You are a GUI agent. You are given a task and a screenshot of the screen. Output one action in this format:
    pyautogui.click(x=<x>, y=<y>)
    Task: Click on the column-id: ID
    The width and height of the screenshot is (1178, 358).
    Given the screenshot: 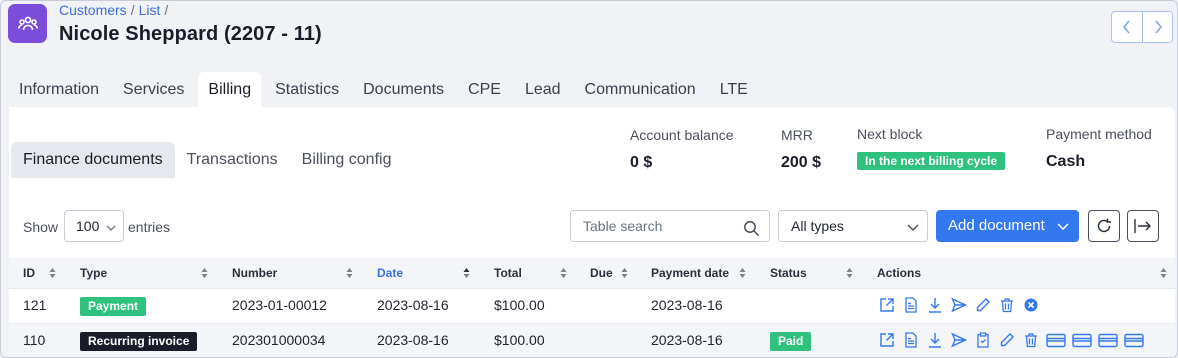 What is the action you would take?
    pyautogui.click(x=29, y=273)
    